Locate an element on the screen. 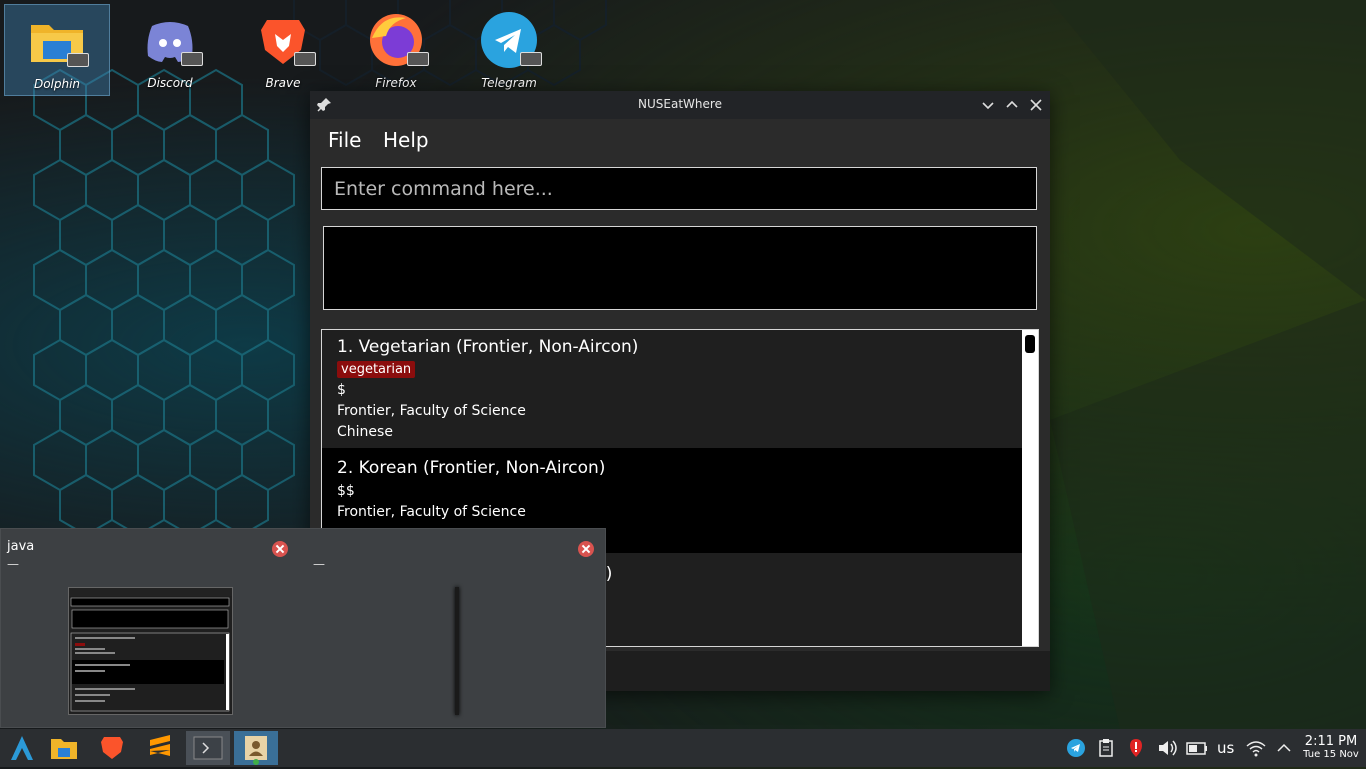  taskbar-app-dolphin is located at coordinates (64, 748).